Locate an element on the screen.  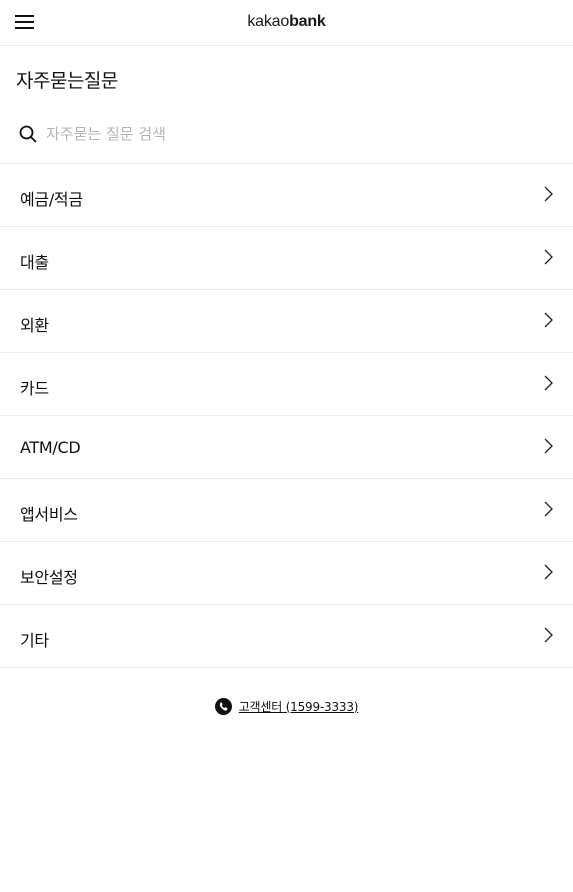
faq-category-foreign-exchange: 외환 is located at coordinates (286, 321).